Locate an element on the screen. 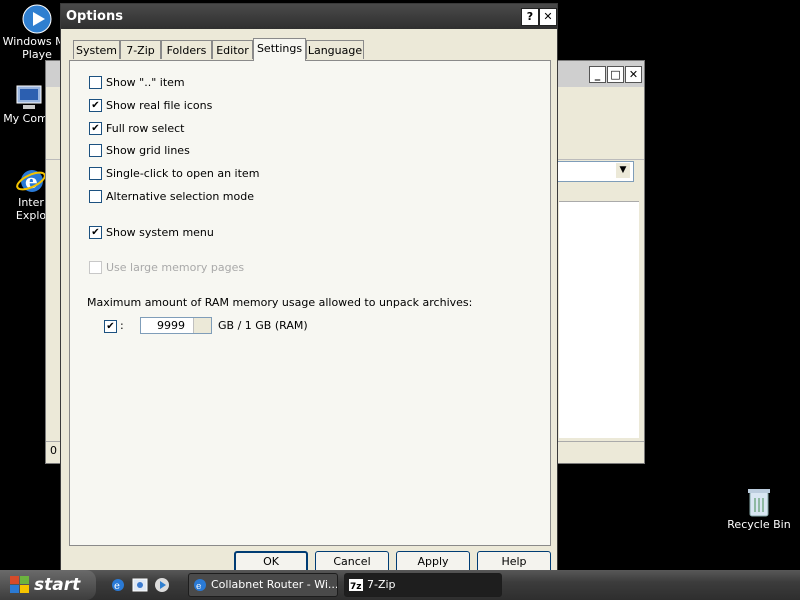 The image size is (800, 600). tab-language: Language is located at coordinates (335, 49).